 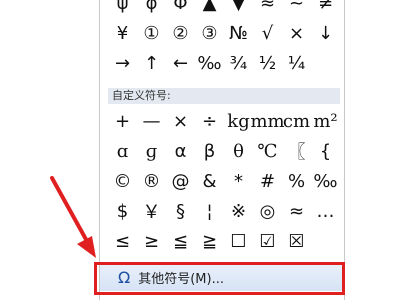 I want to click on symbol-cell: β, so click(x=209, y=151).